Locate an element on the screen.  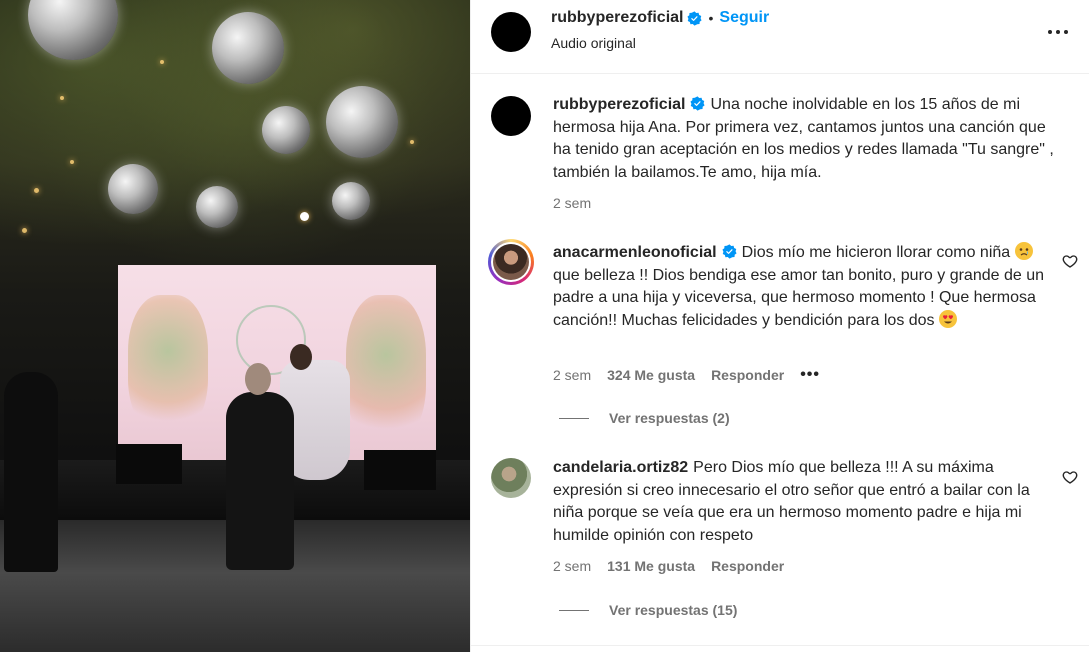
view-replies-label: Ver respuestas (15) is located at coordinates (673, 610).